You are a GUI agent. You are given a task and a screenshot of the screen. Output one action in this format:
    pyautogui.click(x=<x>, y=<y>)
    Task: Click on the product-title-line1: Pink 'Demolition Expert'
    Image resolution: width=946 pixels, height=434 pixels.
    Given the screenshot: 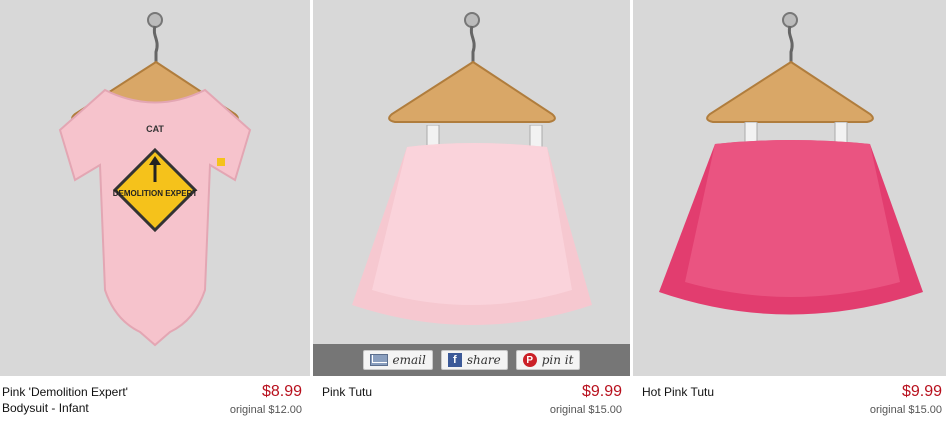 What is the action you would take?
    pyautogui.click(x=102, y=392)
    